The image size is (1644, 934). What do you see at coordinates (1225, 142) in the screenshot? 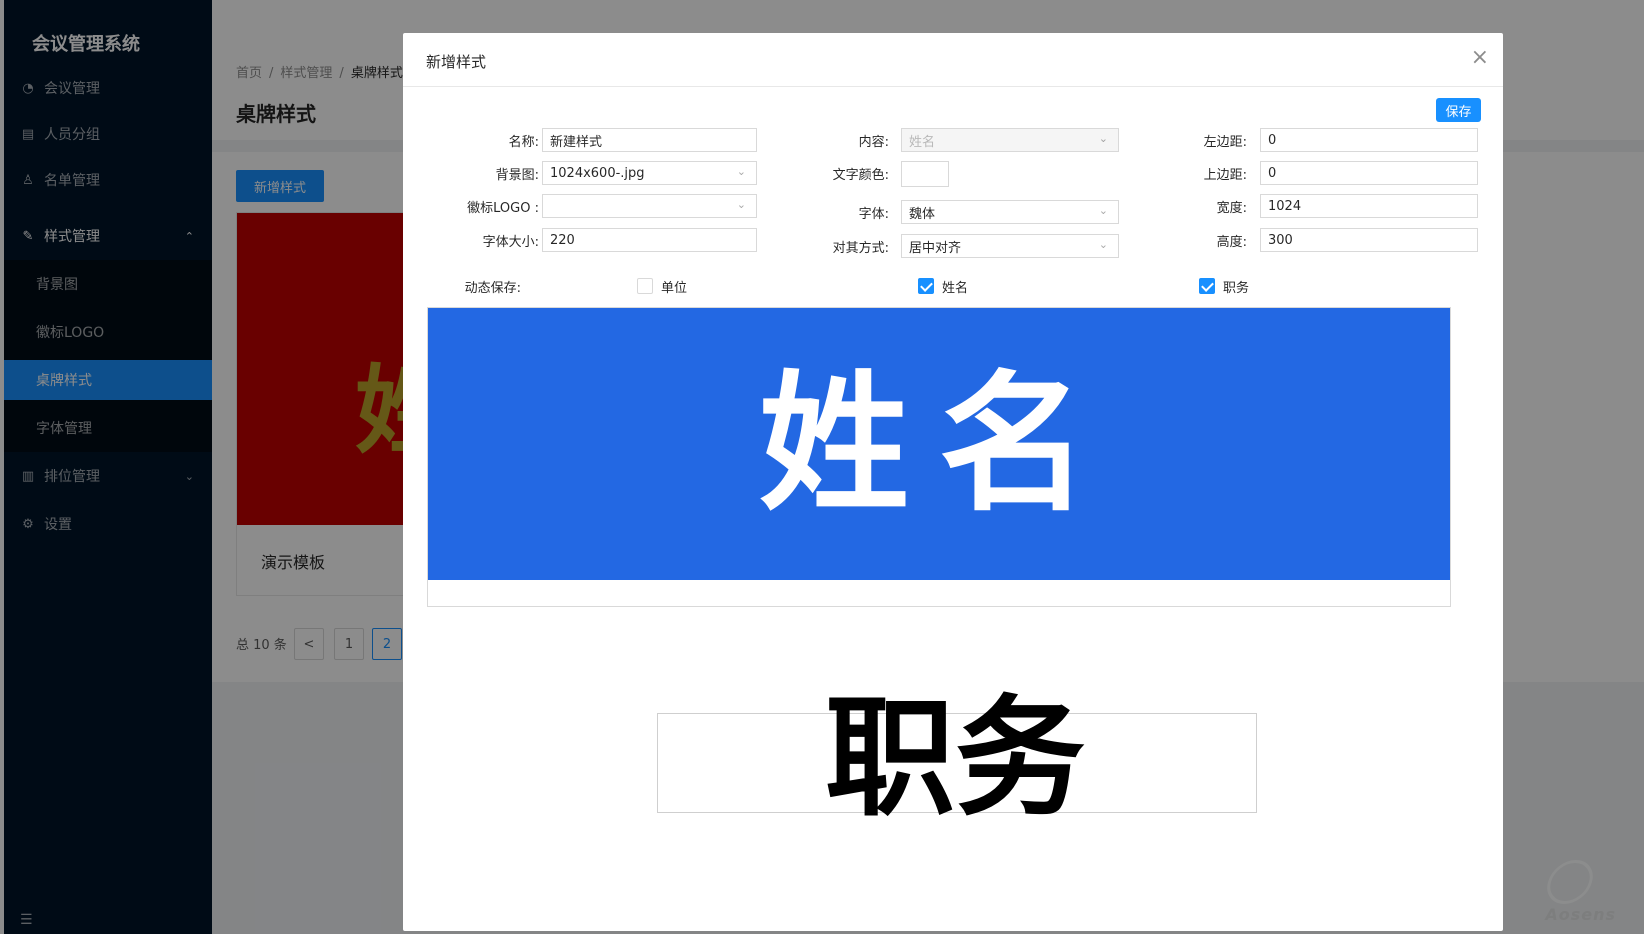
I see `left-margin-label: 左边距:` at bounding box center [1225, 142].